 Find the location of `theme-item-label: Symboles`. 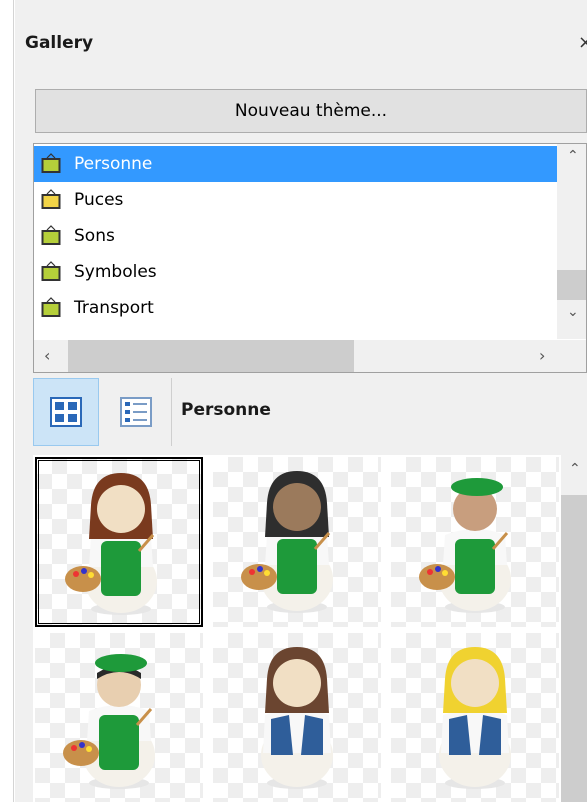

theme-item-label: Symboles is located at coordinates (115, 272).